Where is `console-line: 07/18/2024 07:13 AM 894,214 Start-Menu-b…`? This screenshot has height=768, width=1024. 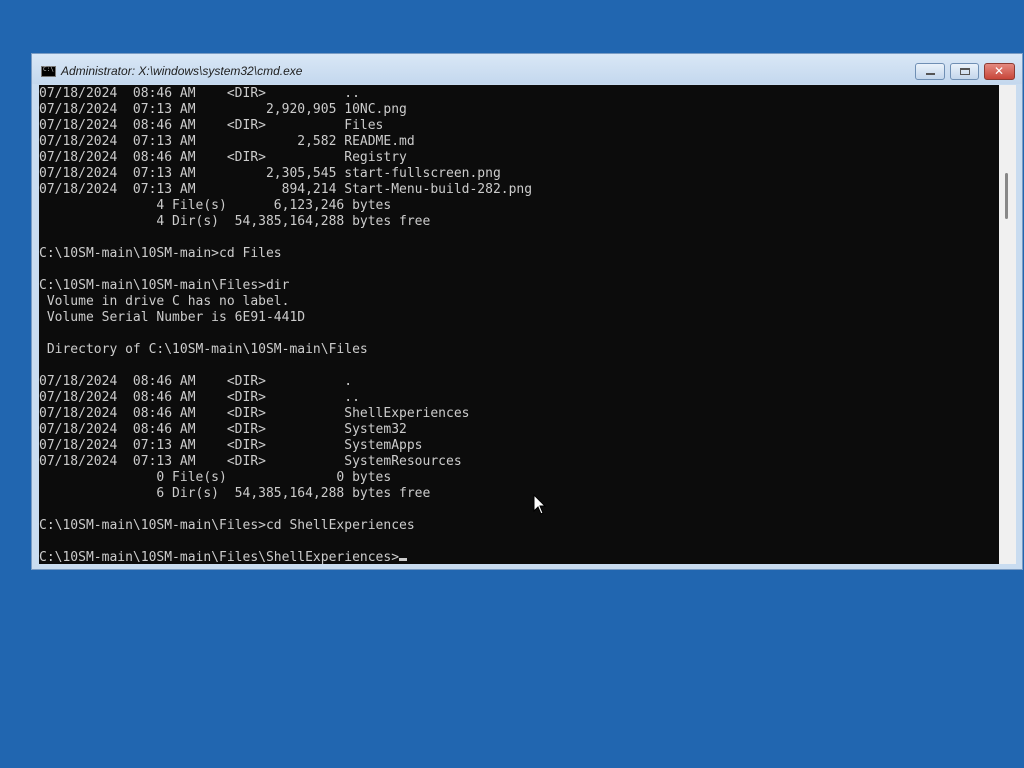 console-line: 07/18/2024 07:13 AM 894,214 Start-Menu-b… is located at coordinates (286, 189).